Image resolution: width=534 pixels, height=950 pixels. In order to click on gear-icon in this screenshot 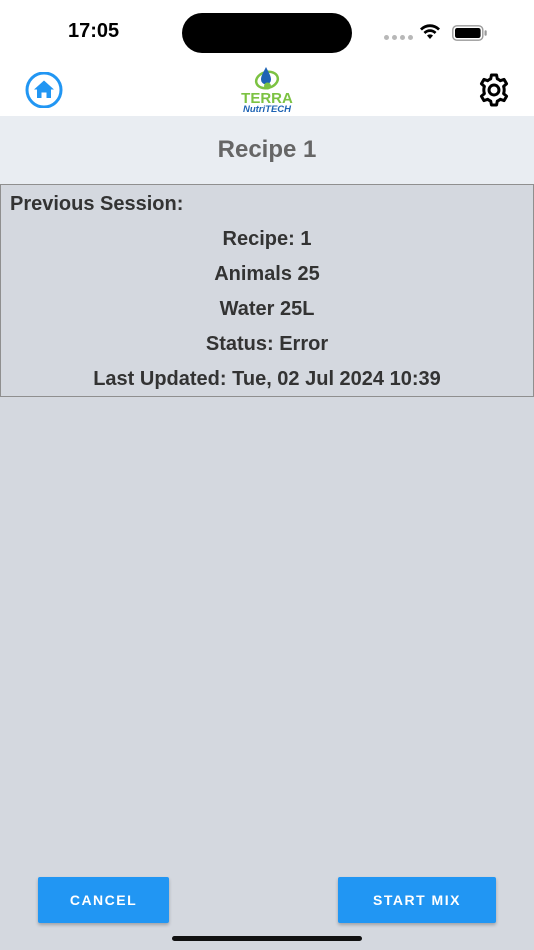, I will do `click(494, 90)`.